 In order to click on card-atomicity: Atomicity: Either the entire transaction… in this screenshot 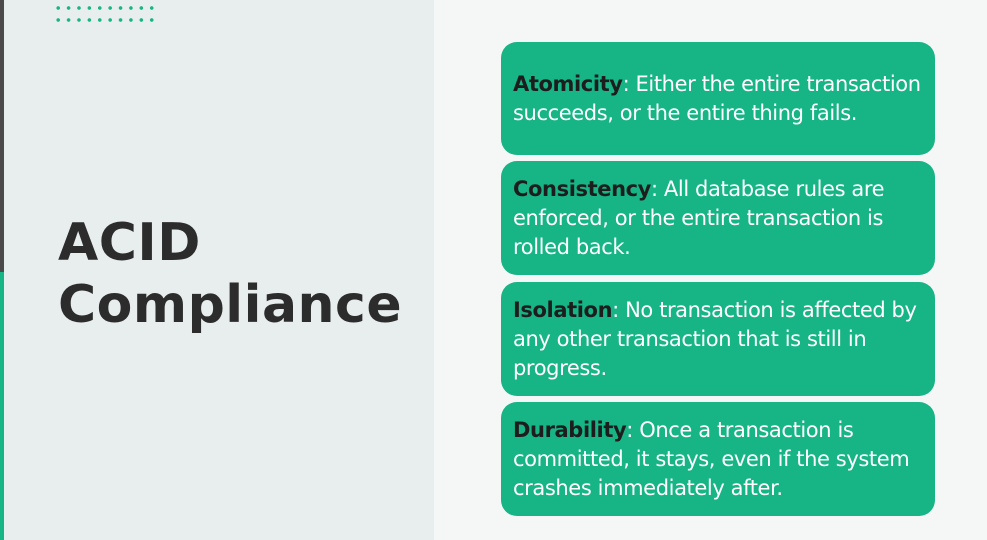, I will do `click(718, 98)`.